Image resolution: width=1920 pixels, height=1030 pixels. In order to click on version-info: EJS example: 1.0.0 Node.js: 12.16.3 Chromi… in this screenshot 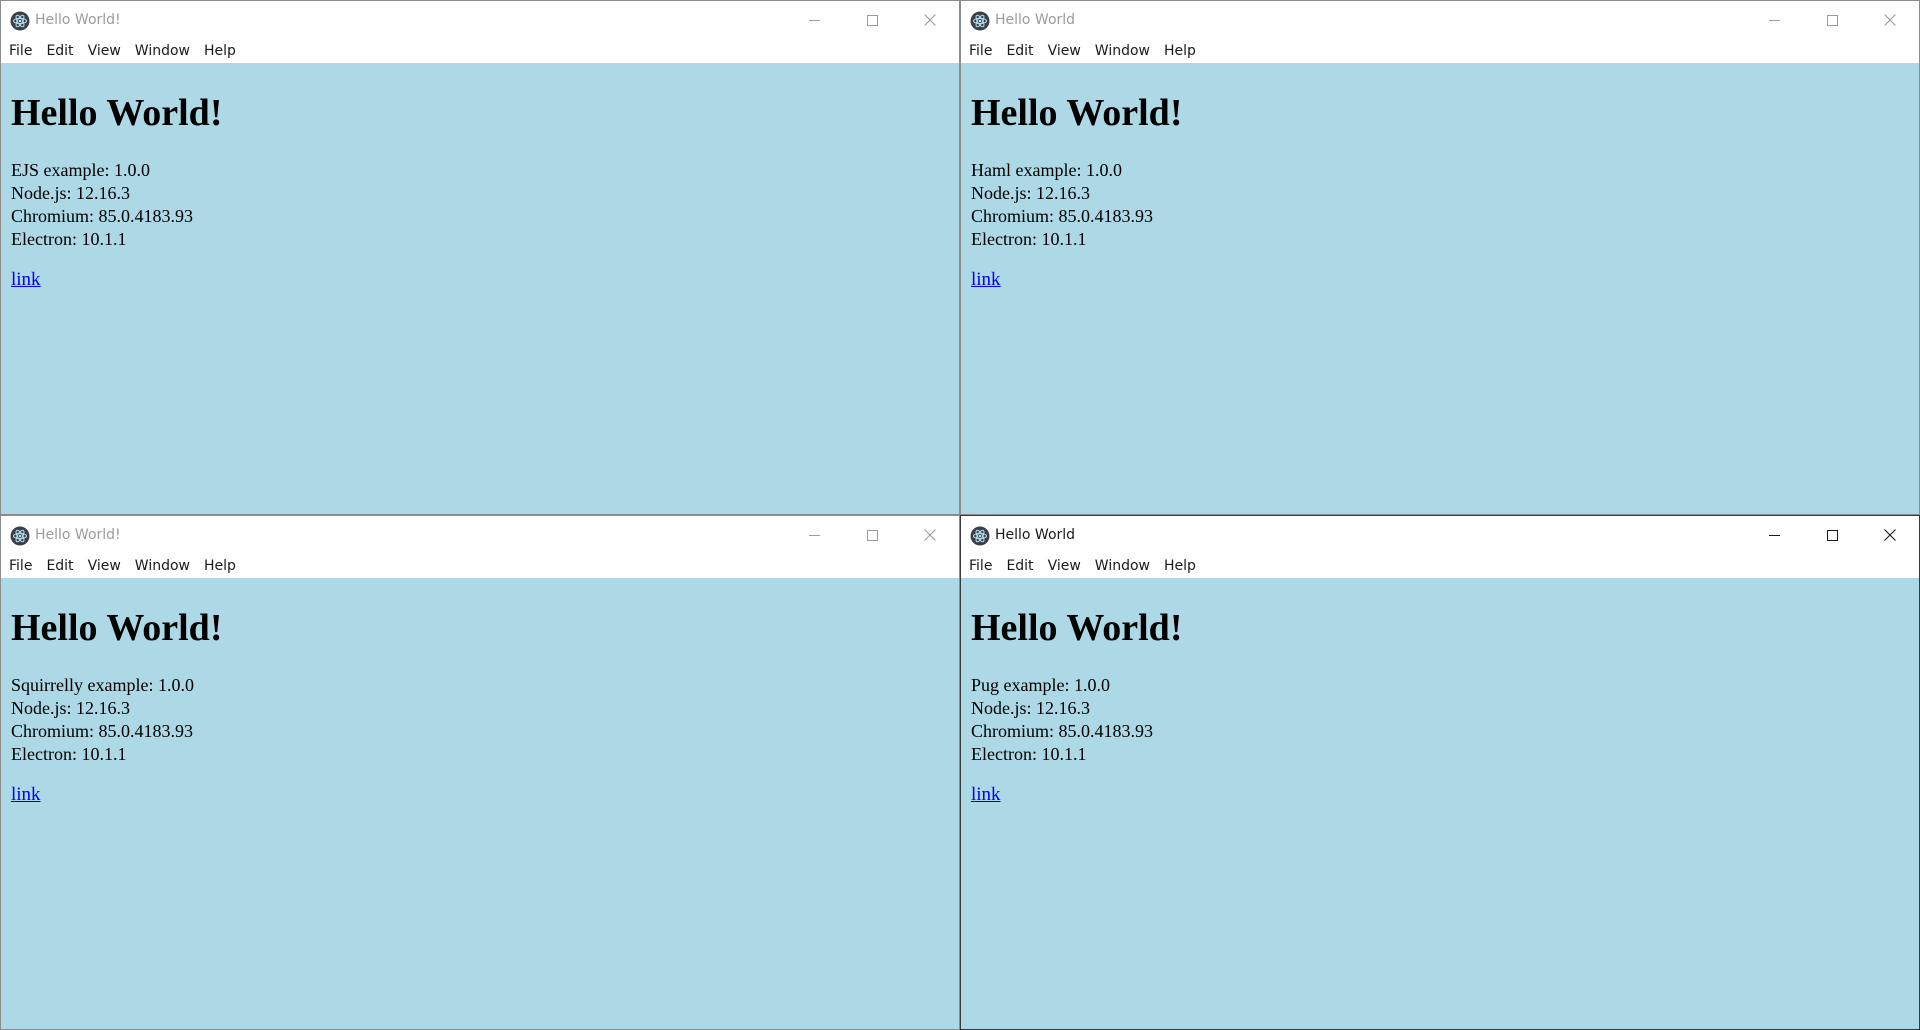, I will do `click(485, 205)`.